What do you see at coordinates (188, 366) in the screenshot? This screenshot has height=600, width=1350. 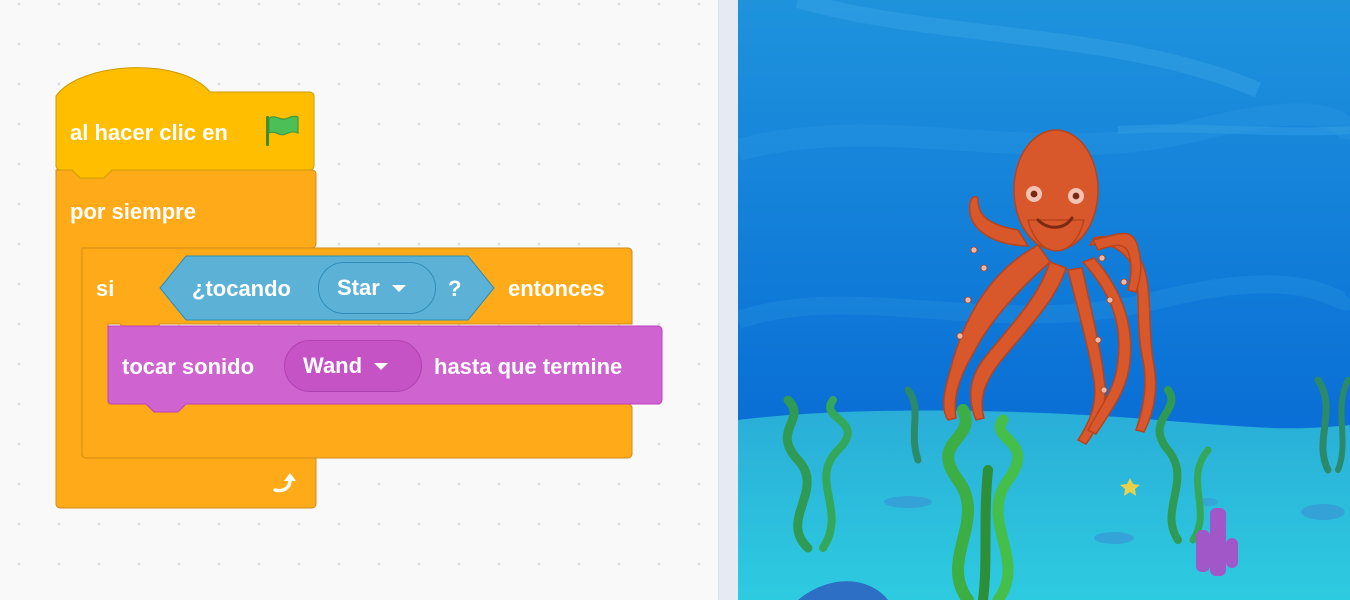 I see `play-sound-label: tocar sonido` at bounding box center [188, 366].